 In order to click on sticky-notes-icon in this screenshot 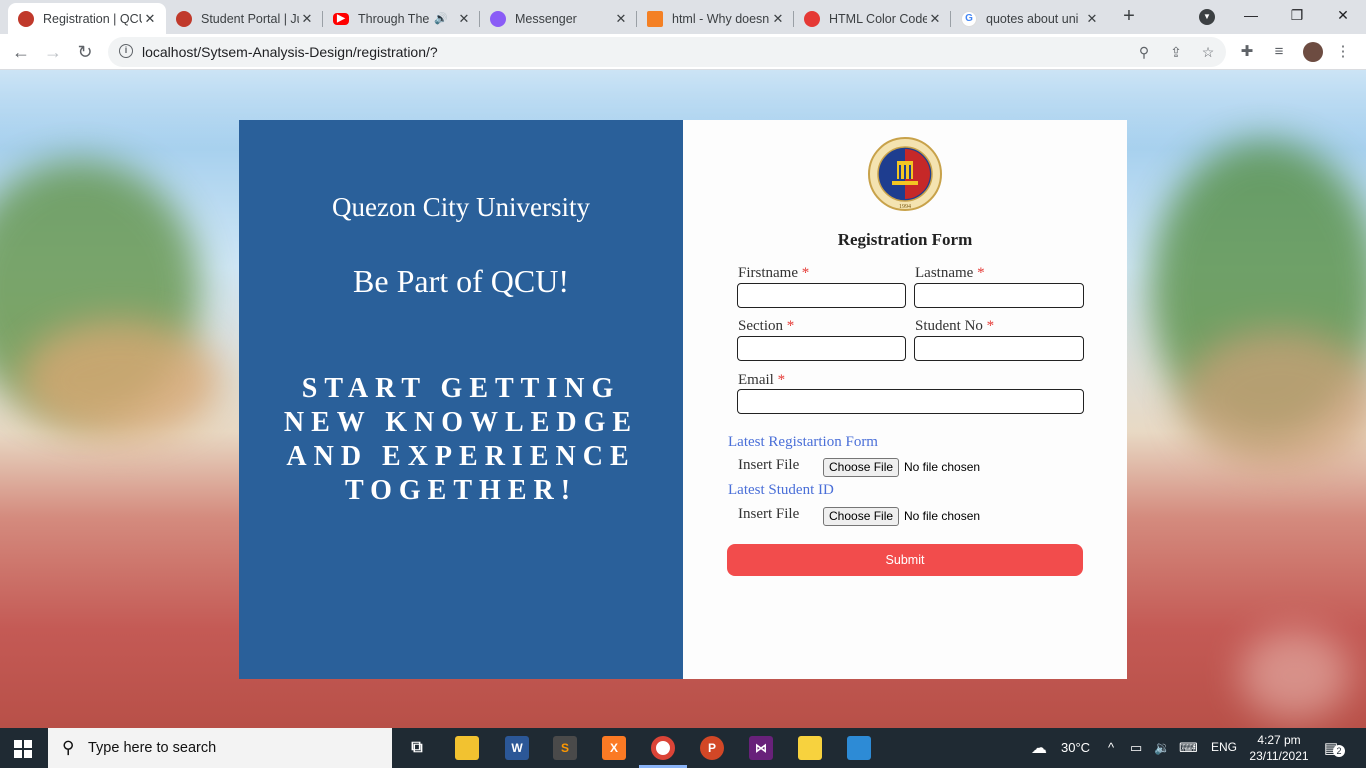, I will do `click(810, 748)`.